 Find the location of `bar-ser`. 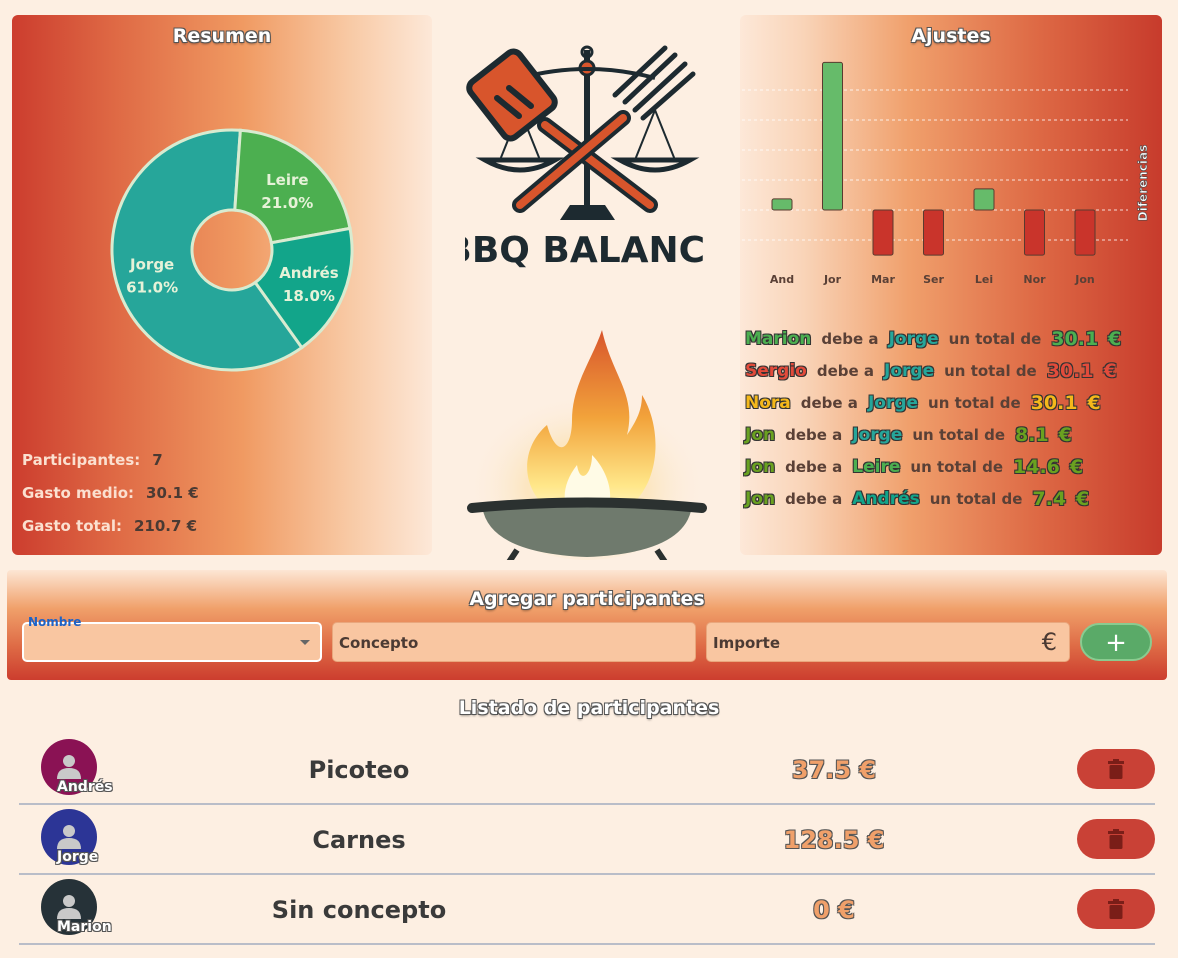

bar-ser is located at coordinates (933, 232).